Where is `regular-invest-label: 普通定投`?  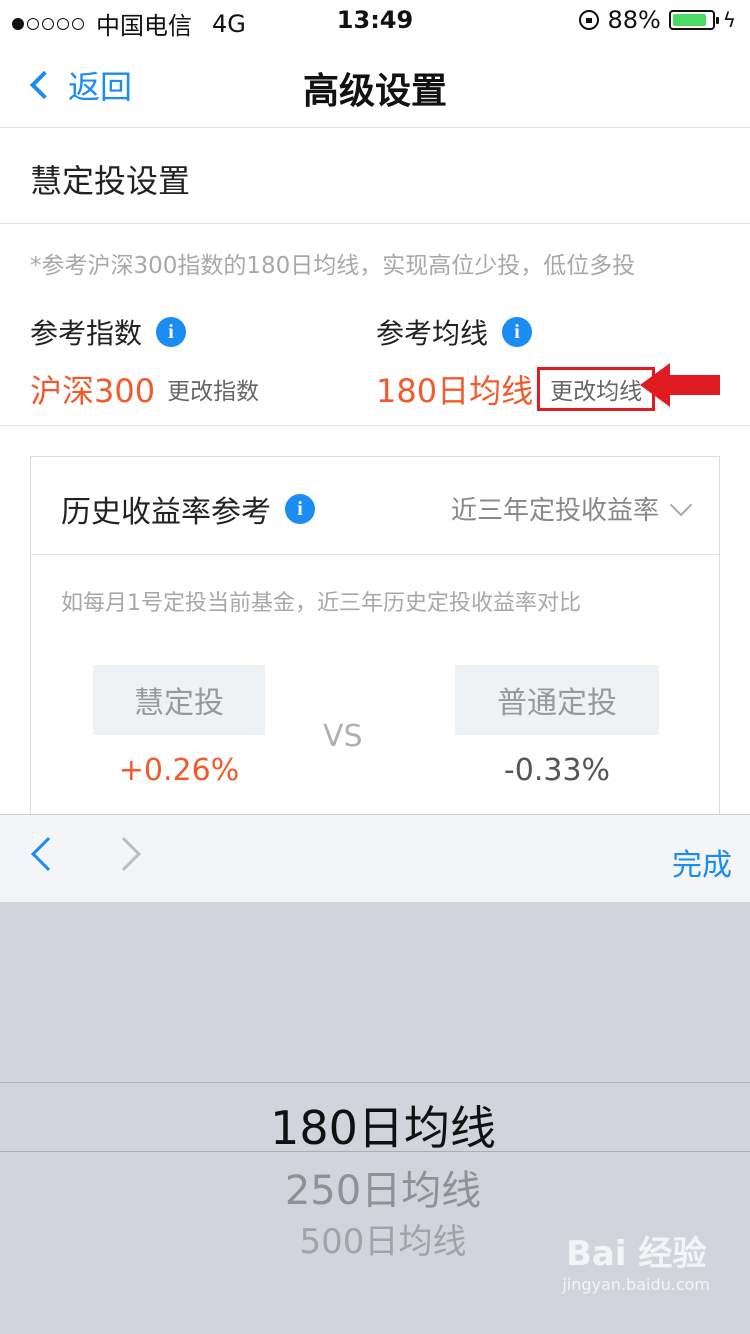
regular-invest-label: 普通定投 is located at coordinates (557, 700).